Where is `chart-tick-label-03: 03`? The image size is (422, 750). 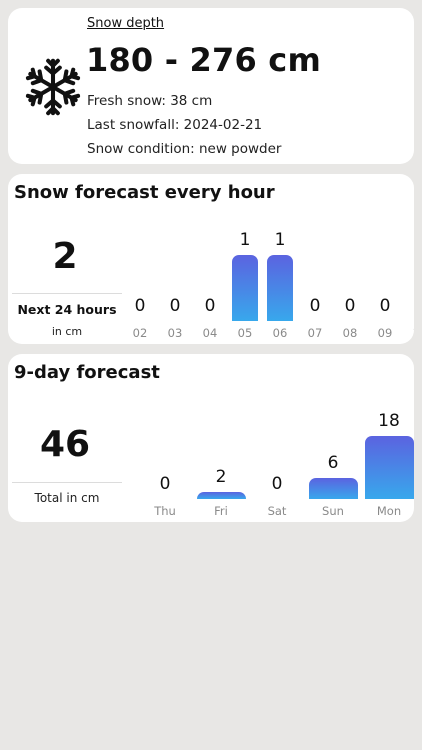 chart-tick-label-03: 03 is located at coordinates (175, 333).